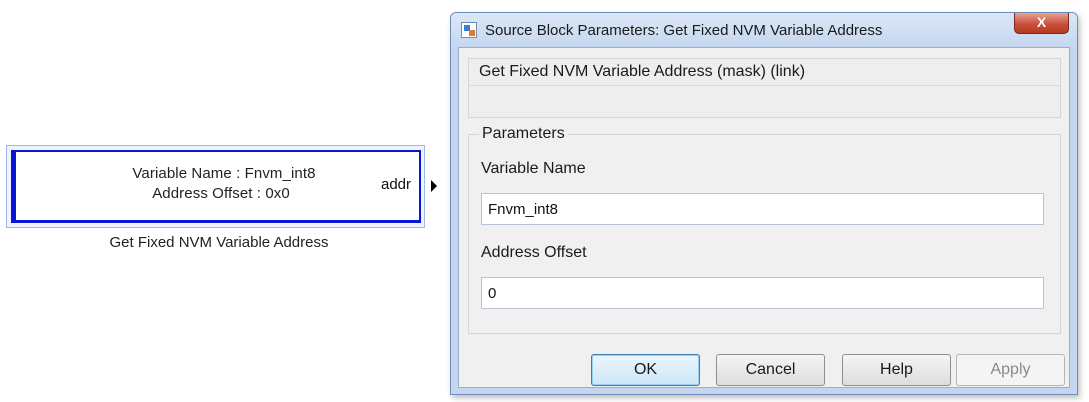  Describe the element at coordinates (221, 193) in the screenshot. I see `block-address-offset-text: Address Offset : 0x0` at that location.